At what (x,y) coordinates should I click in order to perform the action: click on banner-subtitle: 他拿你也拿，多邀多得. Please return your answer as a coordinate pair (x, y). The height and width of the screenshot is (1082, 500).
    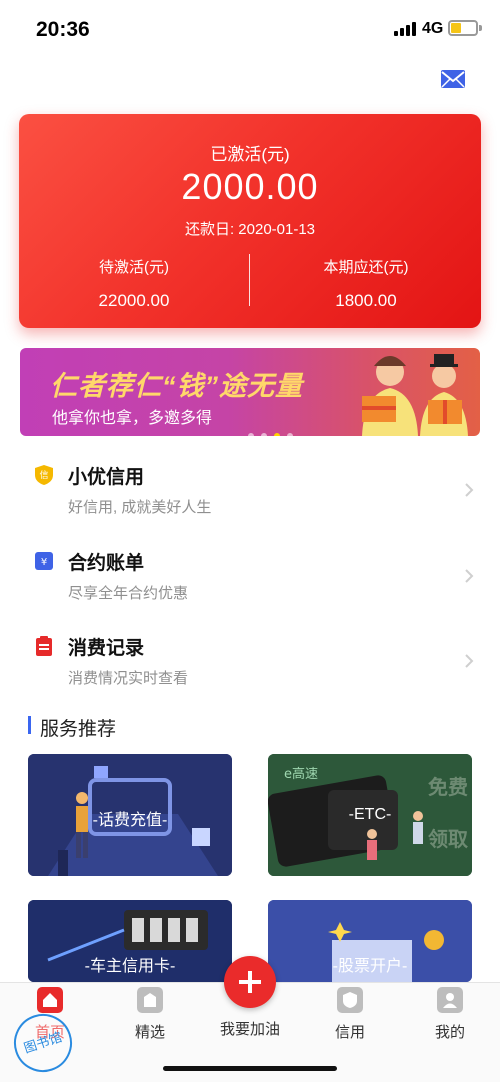
    Looking at the image, I should click on (132, 418).